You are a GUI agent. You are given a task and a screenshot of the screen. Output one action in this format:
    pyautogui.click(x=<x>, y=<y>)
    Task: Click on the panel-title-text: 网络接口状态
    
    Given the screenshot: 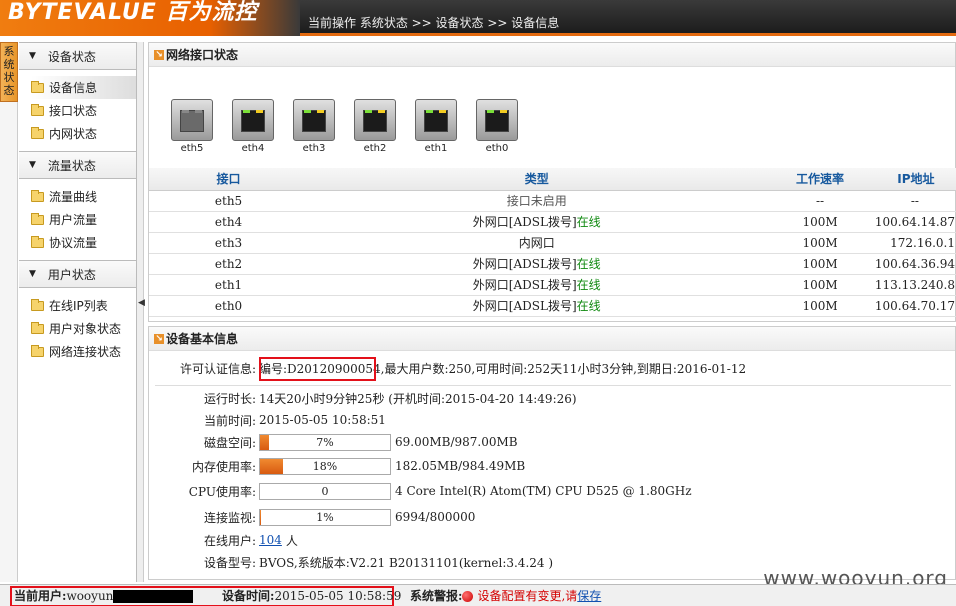 What is the action you would take?
    pyautogui.click(x=202, y=55)
    